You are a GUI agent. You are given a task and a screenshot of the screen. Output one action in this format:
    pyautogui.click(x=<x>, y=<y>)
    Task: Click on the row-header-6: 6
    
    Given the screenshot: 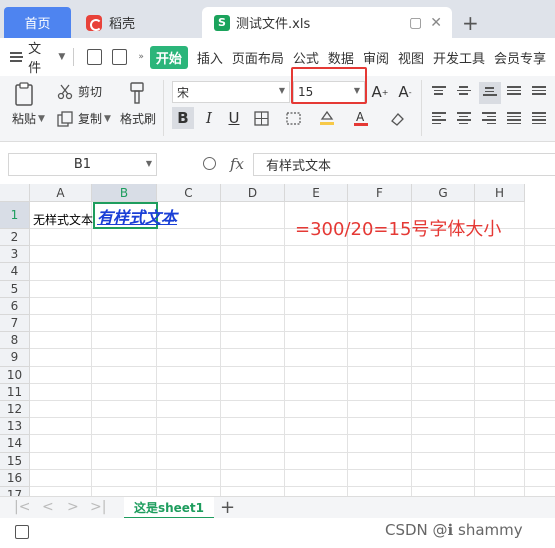 What is the action you would take?
    pyautogui.click(x=15, y=306)
    